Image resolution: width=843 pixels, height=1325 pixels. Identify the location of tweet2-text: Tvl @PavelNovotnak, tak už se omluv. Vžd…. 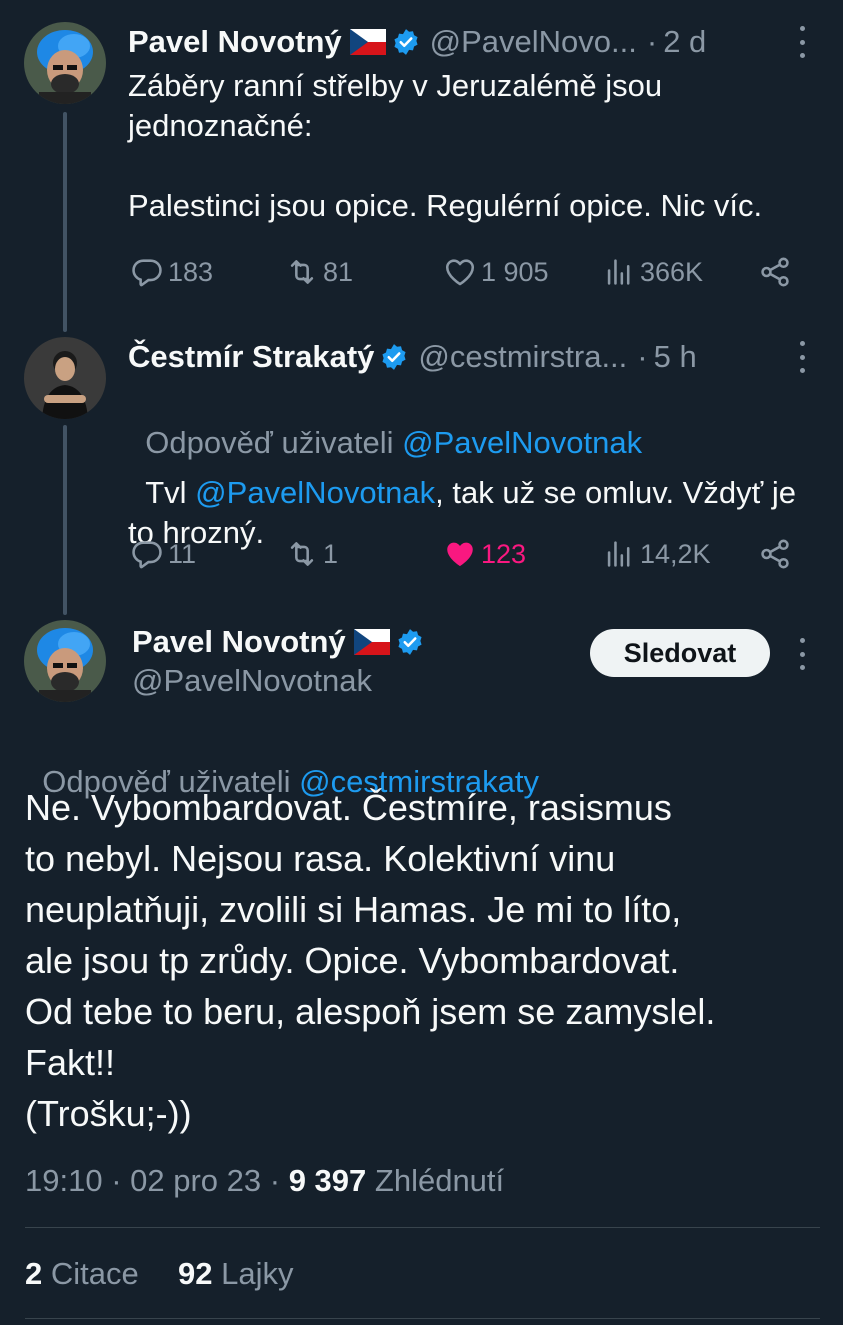
(478, 493).